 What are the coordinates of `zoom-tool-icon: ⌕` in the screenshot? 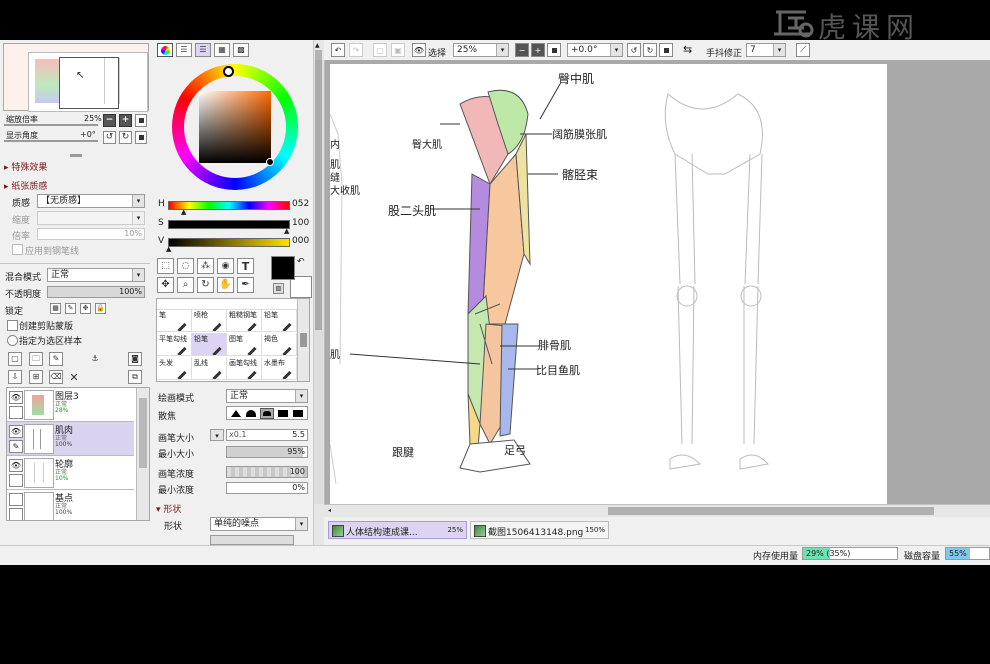 It's located at (185, 285).